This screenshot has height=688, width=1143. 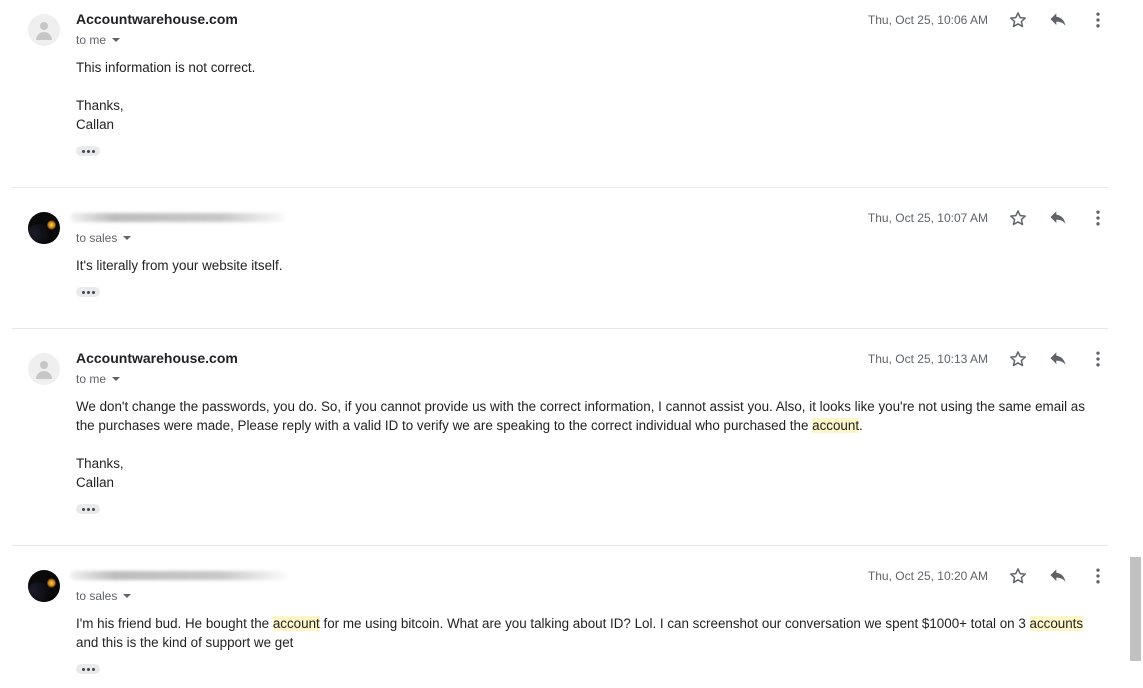 I want to click on body-text-segment: and this is the kind of support we get, so click(x=185, y=642).